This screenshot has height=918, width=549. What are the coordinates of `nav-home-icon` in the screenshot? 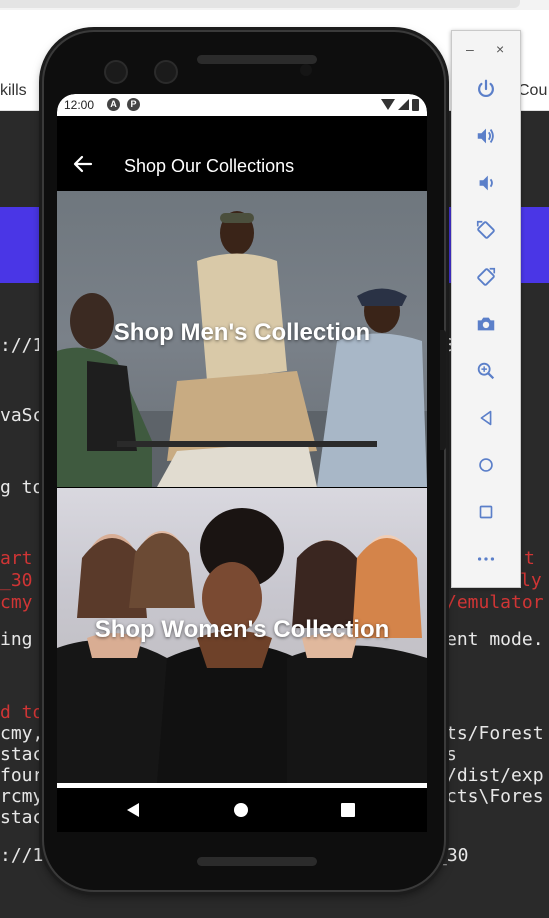 It's located at (241, 810).